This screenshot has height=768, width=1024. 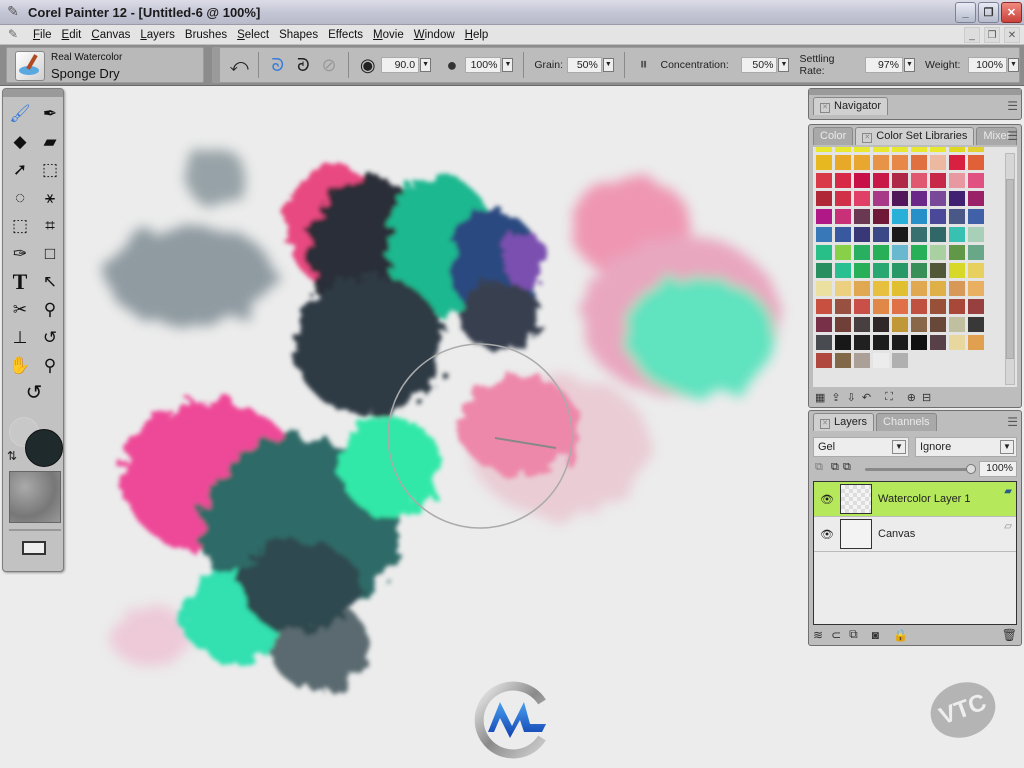 What do you see at coordinates (1012, 136) in the screenshot?
I see `color-panel-menu-icon: ☰` at bounding box center [1012, 136].